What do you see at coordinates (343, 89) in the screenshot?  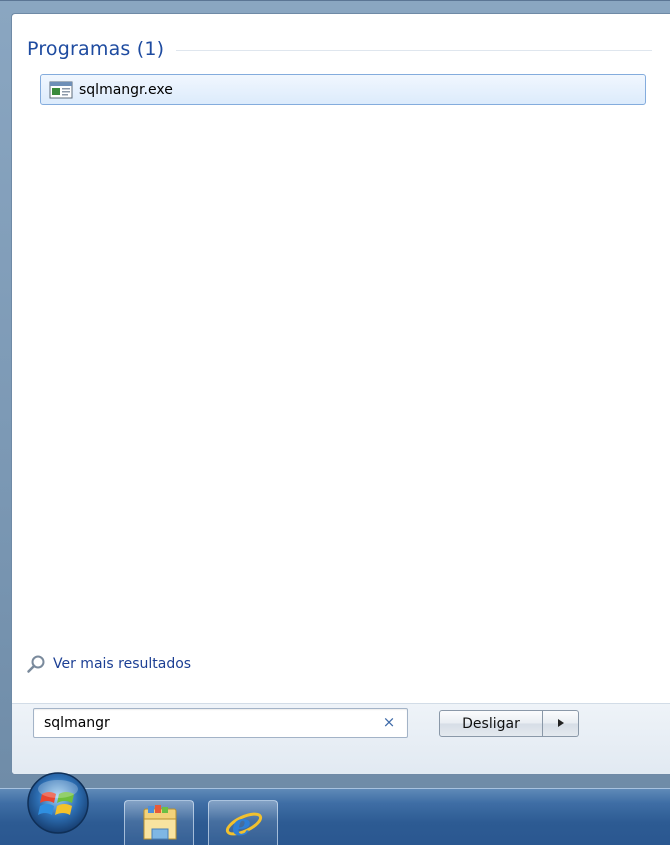 I see `search-result-item: sqlmangr.exe` at bounding box center [343, 89].